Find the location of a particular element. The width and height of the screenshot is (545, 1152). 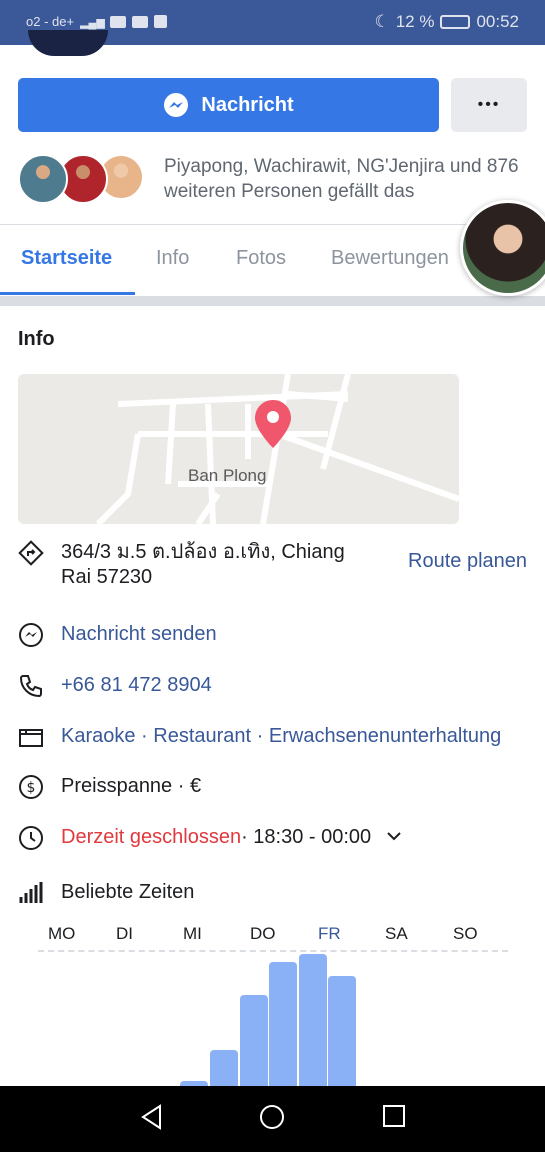

system-nav-bar is located at coordinates (272, 1119).